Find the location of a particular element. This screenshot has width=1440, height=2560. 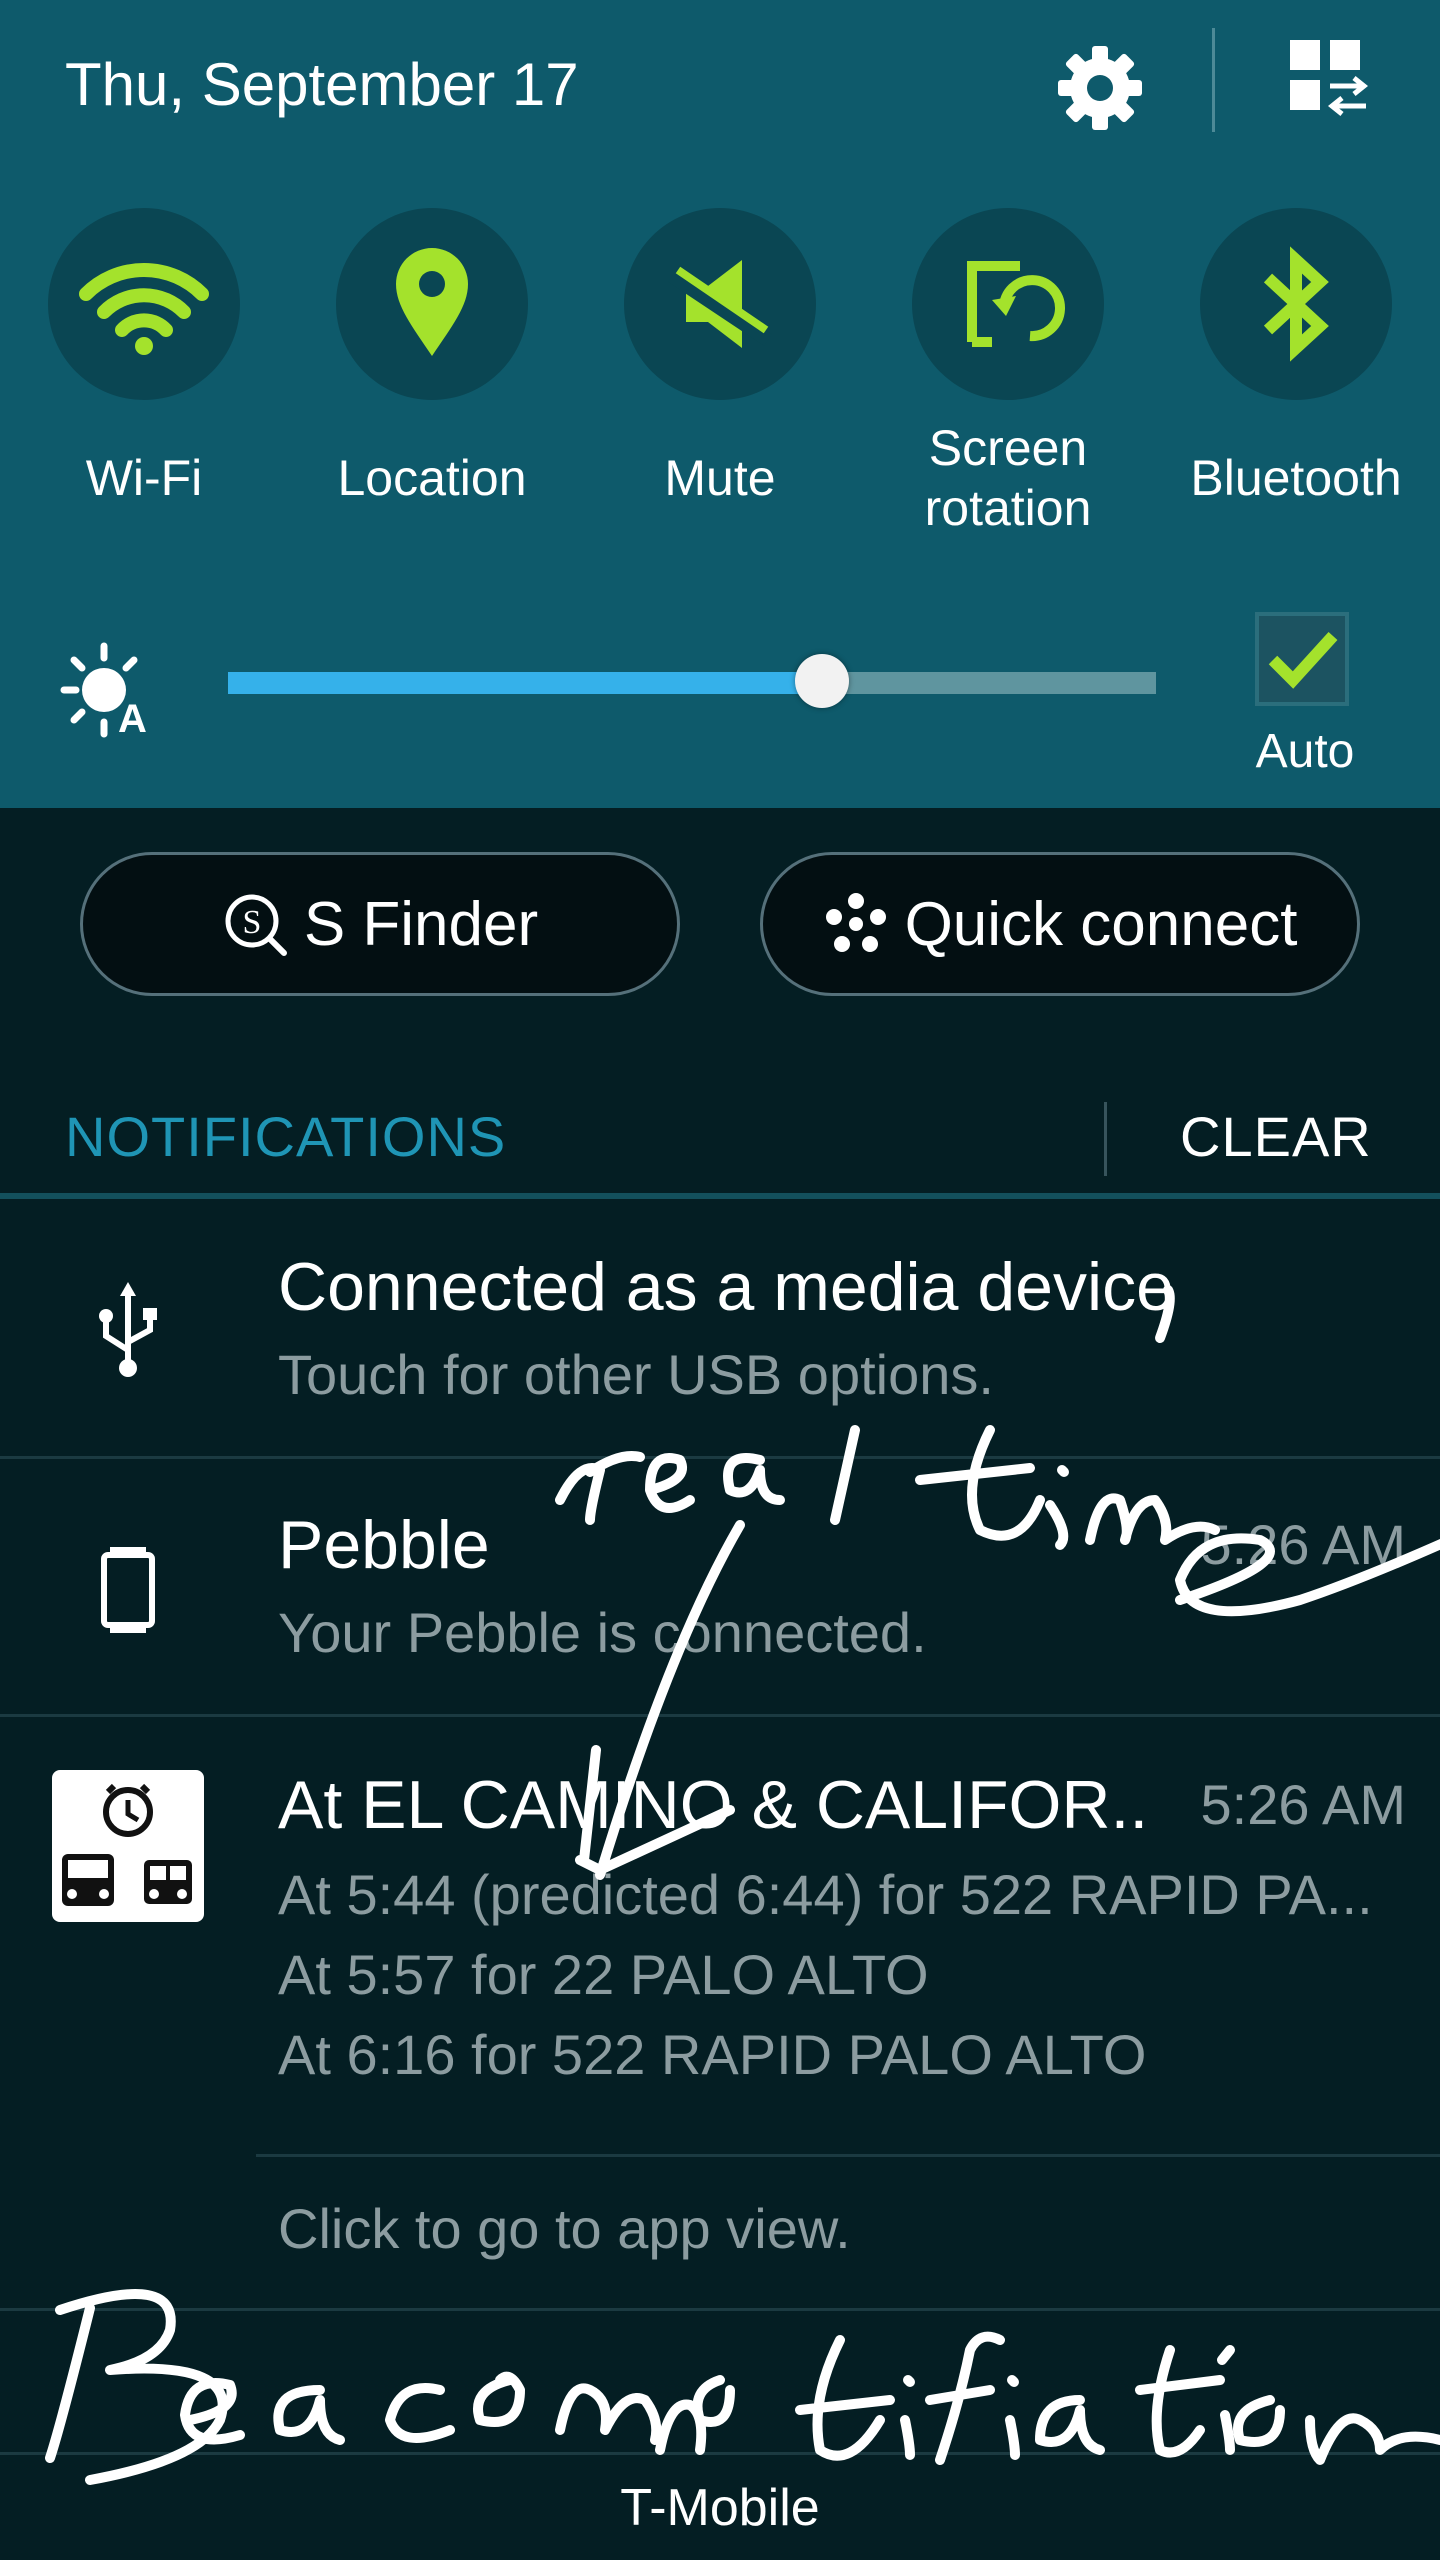

ink-c is located at coordinates (420, 2413).